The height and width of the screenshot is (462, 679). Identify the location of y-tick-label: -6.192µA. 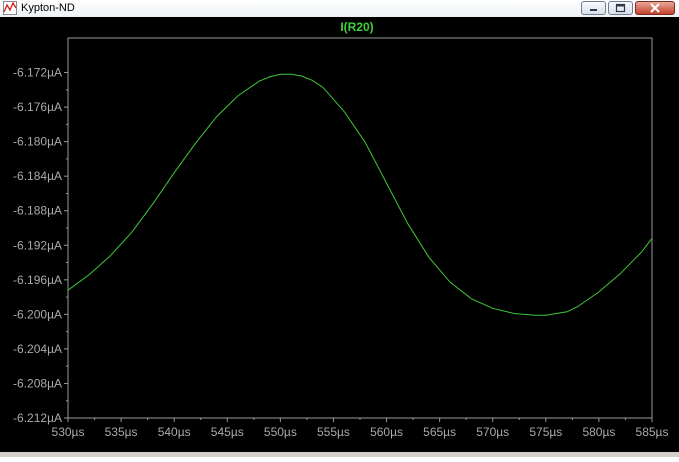
(37, 245).